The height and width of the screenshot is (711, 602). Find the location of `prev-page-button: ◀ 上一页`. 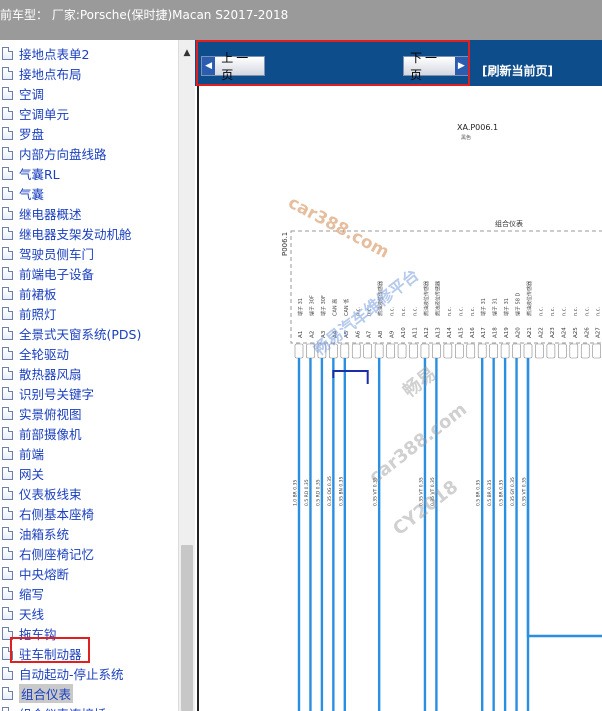

prev-page-button: ◀ 上一页 is located at coordinates (233, 66).